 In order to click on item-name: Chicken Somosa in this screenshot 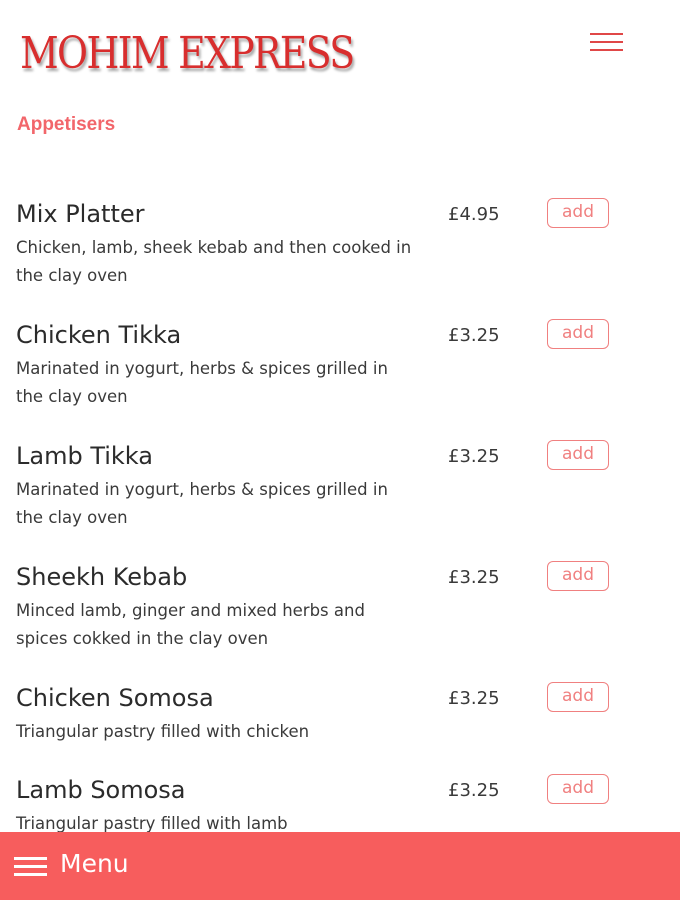, I will do `click(115, 698)`.